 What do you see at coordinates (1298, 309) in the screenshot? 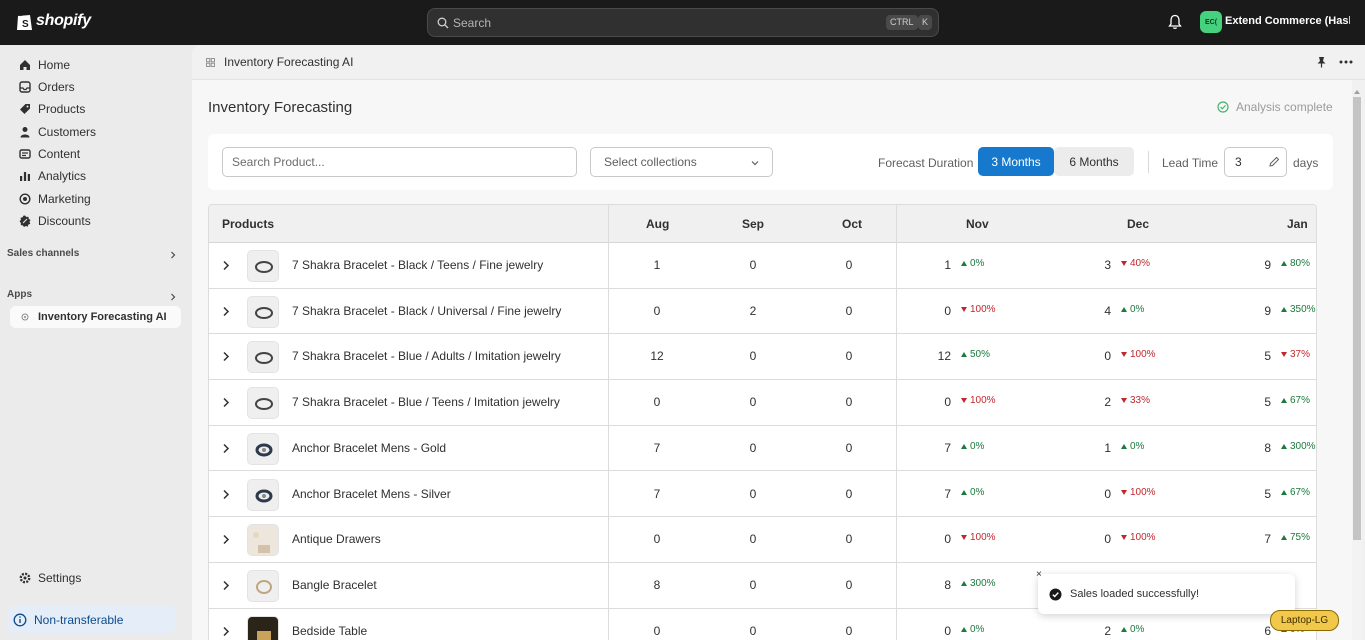
I see `trend-jan: 350%` at bounding box center [1298, 309].